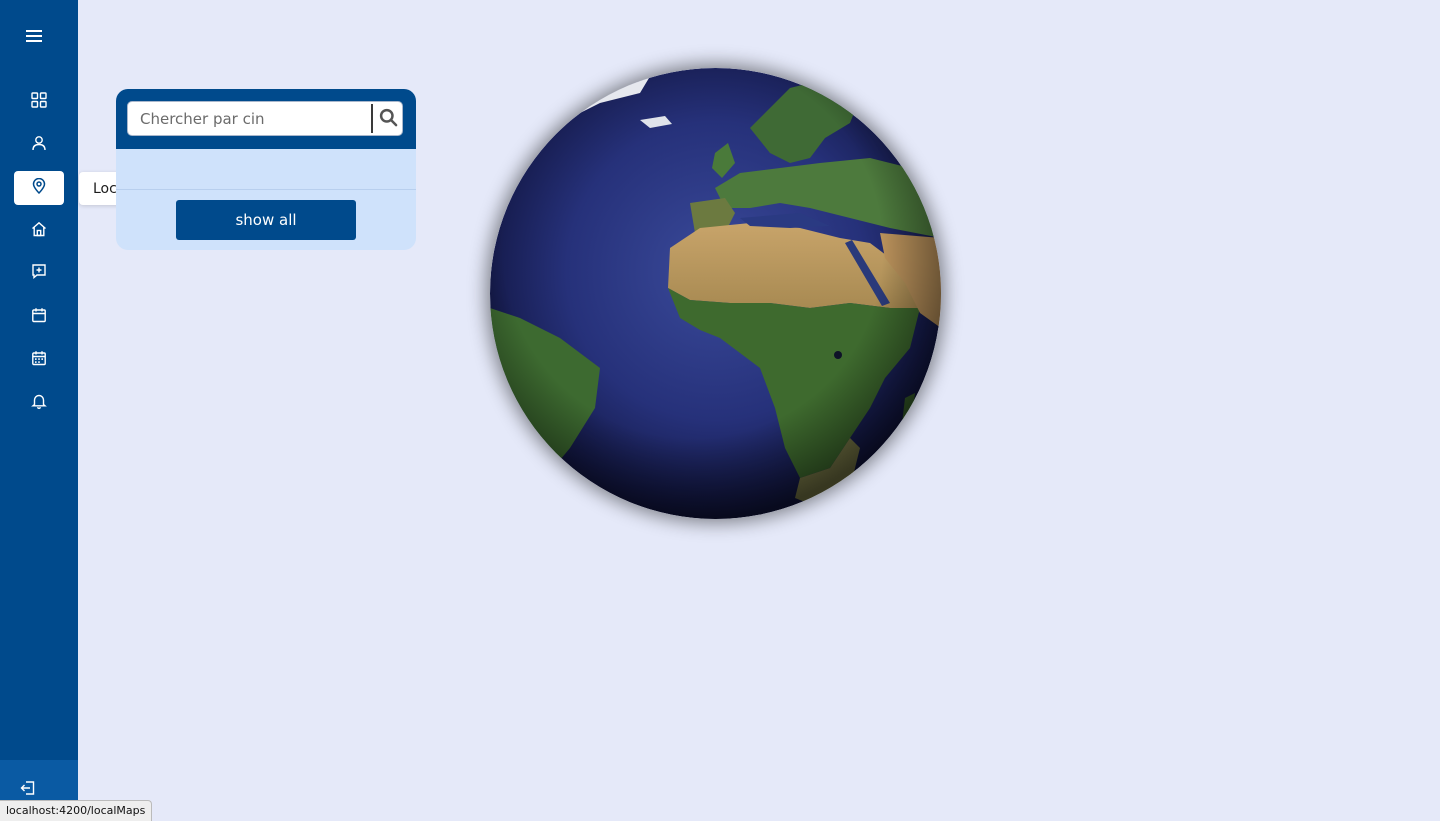 The height and width of the screenshot is (821, 1440). I want to click on sidebar-item-notifications, so click(39, 403).